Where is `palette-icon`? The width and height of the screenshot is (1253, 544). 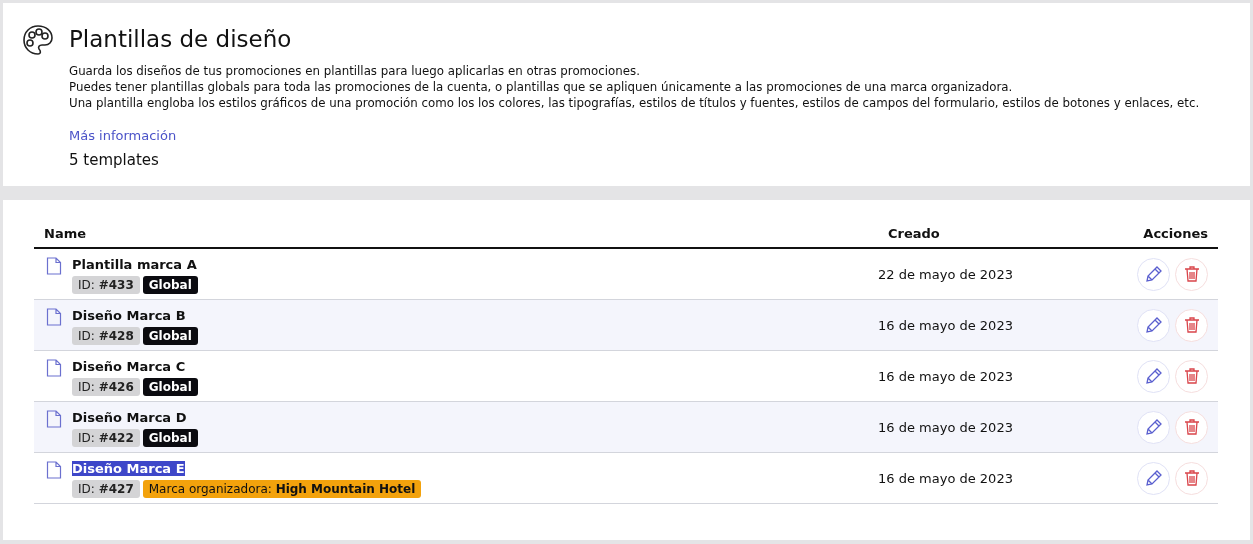 palette-icon is located at coordinates (38, 40).